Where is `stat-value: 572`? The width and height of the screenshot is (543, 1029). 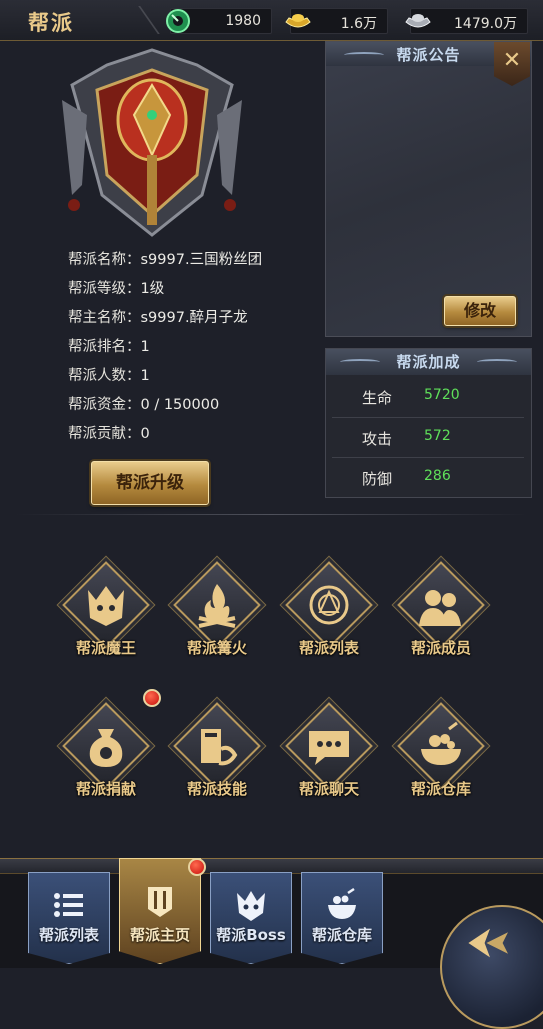 stat-value: 572 is located at coordinates (437, 436).